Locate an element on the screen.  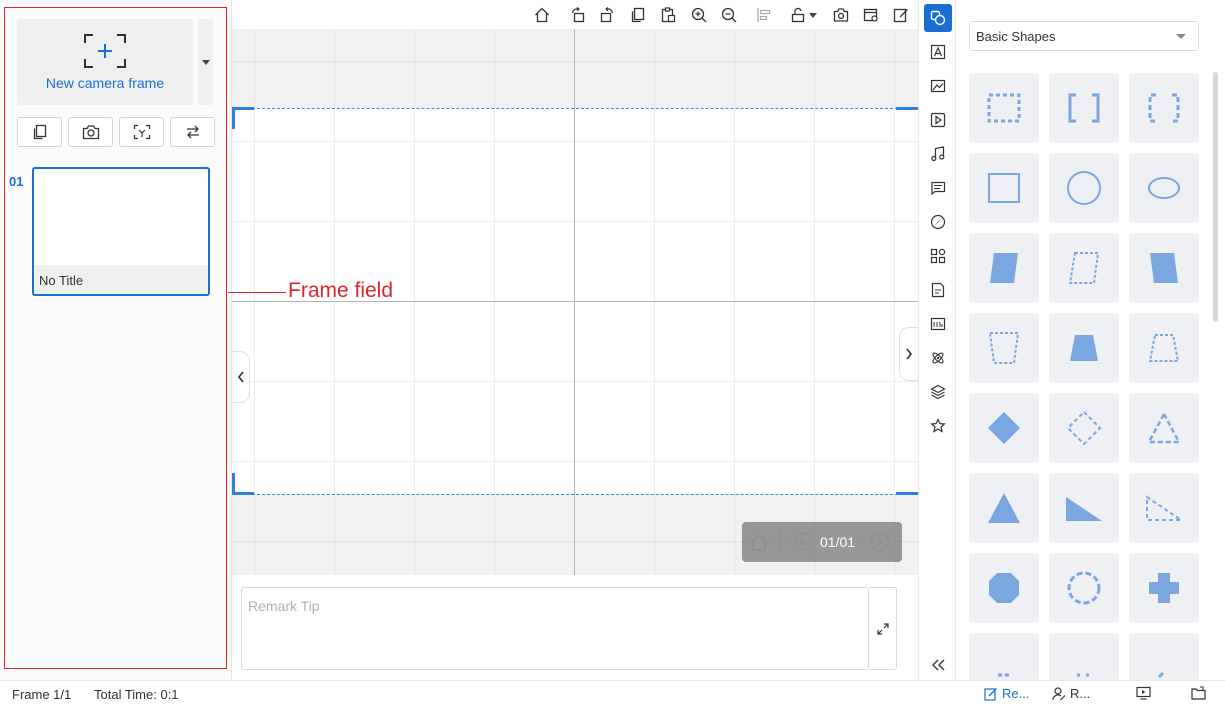
shape-dashed-trapezoid-reverse is located at coordinates (1004, 348).